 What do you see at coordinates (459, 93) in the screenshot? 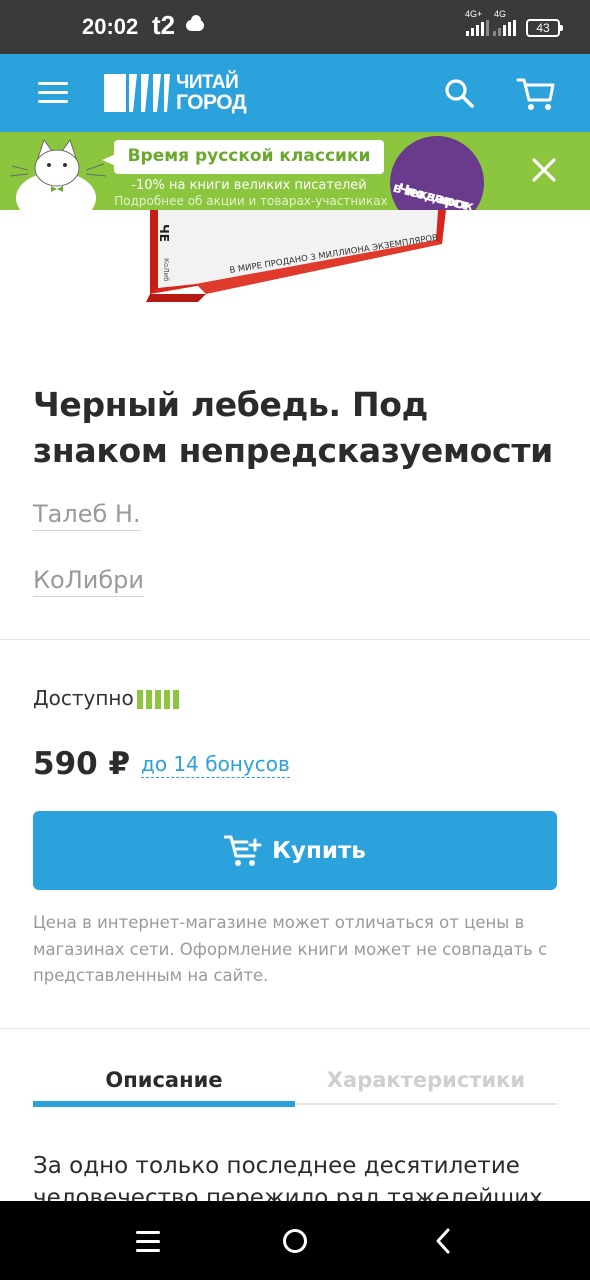
I see `search-icon` at bounding box center [459, 93].